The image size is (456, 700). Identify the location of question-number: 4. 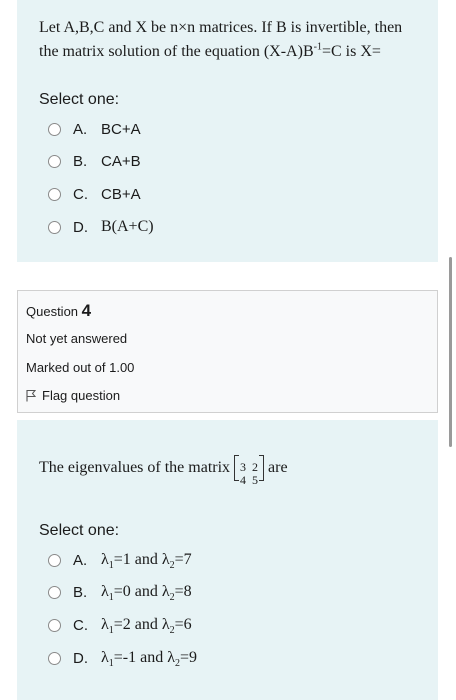
(86, 310).